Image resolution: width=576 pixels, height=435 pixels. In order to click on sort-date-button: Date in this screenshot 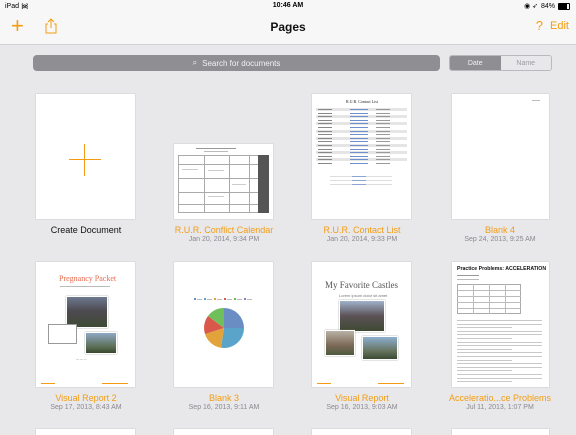, I will do `click(475, 63)`.